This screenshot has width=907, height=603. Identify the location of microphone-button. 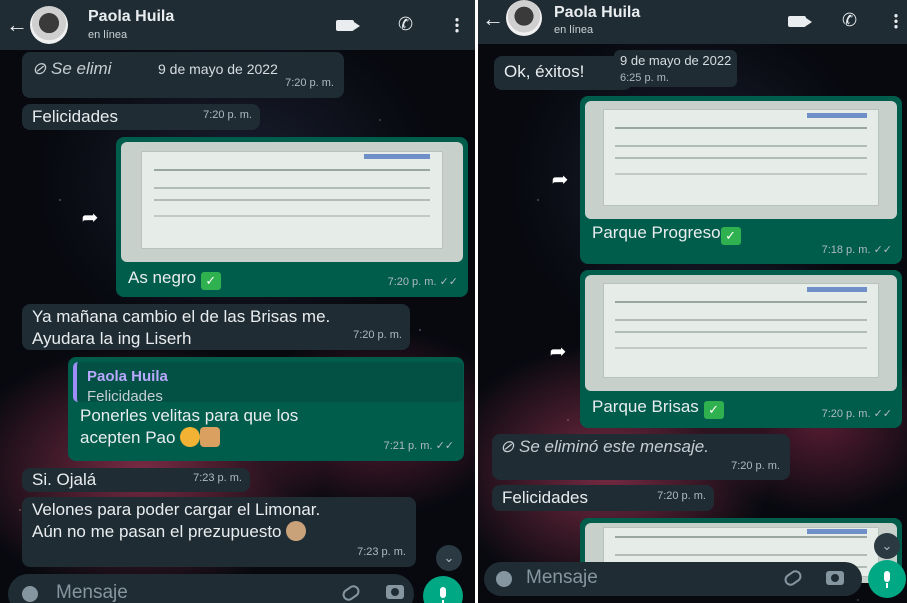
(887, 579).